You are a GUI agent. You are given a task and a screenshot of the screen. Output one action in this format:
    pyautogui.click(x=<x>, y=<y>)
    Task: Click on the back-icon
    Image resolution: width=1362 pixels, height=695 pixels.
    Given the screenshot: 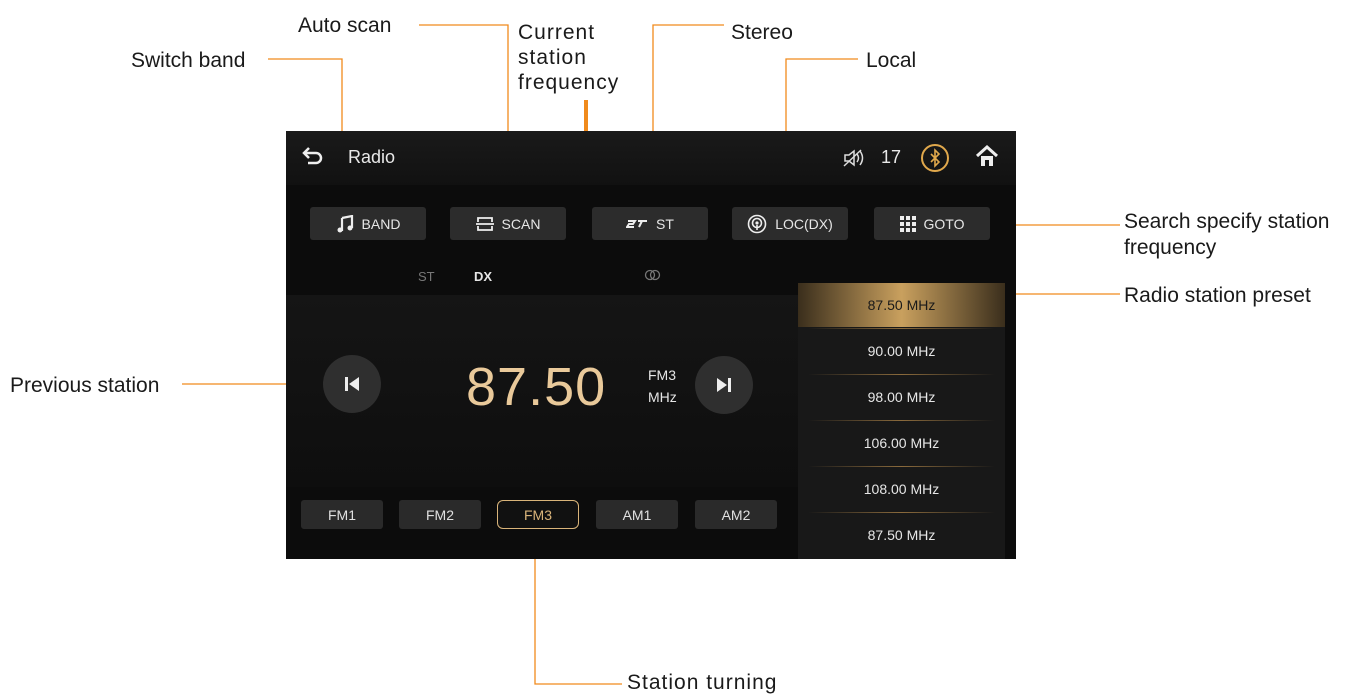 What is the action you would take?
    pyautogui.click(x=313, y=155)
    